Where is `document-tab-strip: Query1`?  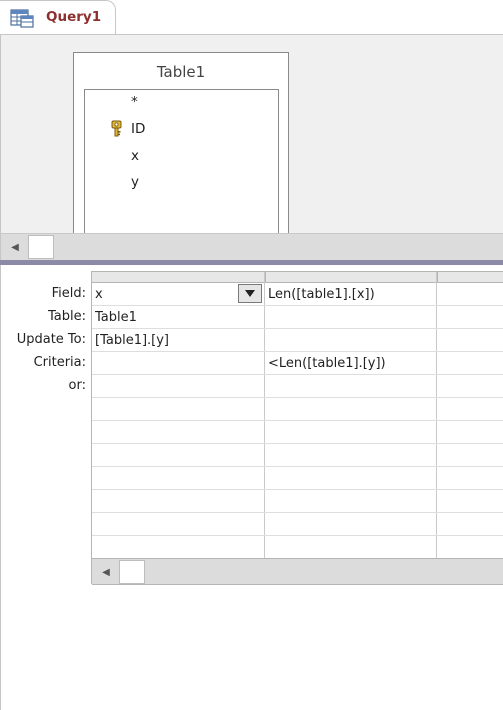
document-tab-strip: Query1 is located at coordinates (251, 17).